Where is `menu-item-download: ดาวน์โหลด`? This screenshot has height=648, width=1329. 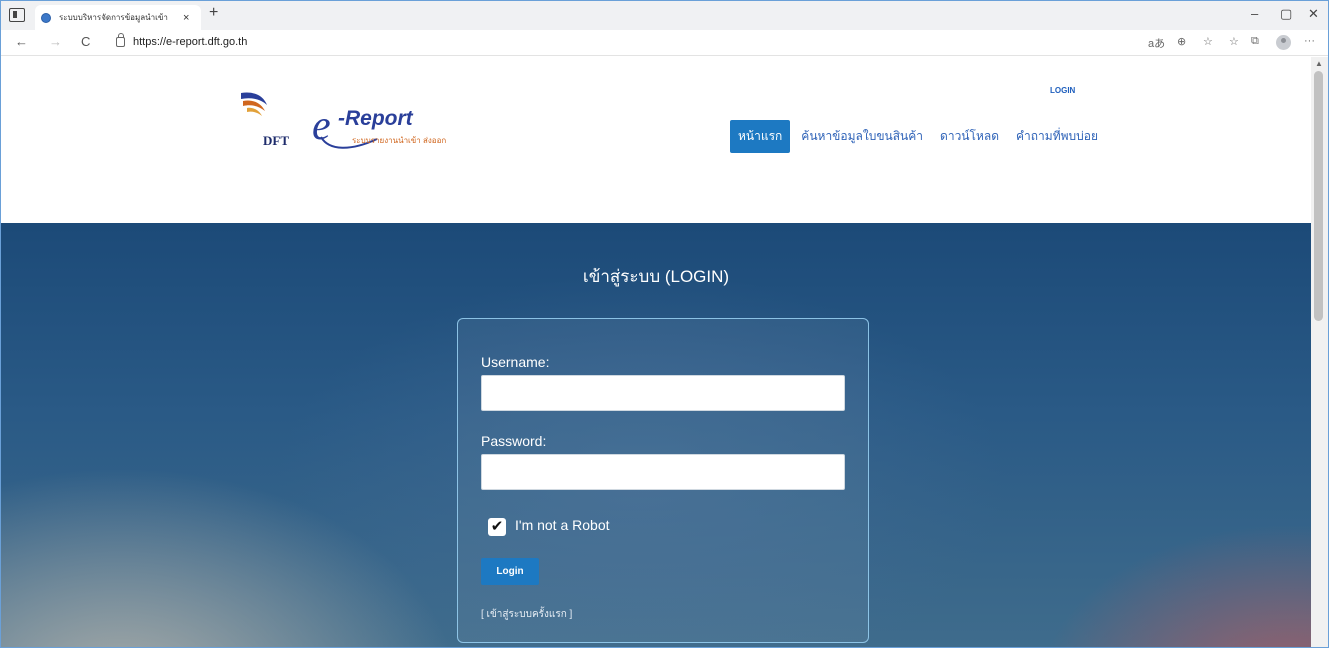 menu-item-download: ดาวน์โหลด is located at coordinates (969, 136).